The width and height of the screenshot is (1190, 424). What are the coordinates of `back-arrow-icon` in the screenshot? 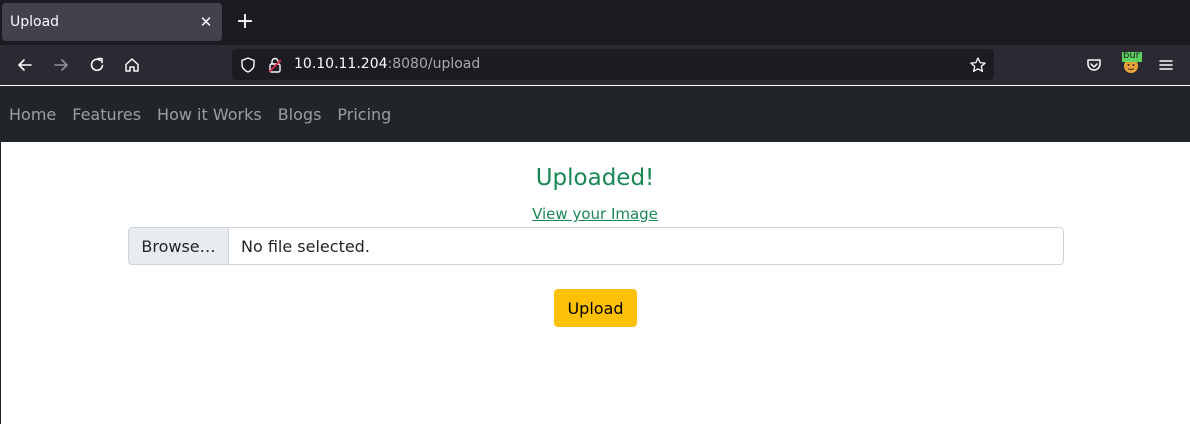 It's located at (25, 65).